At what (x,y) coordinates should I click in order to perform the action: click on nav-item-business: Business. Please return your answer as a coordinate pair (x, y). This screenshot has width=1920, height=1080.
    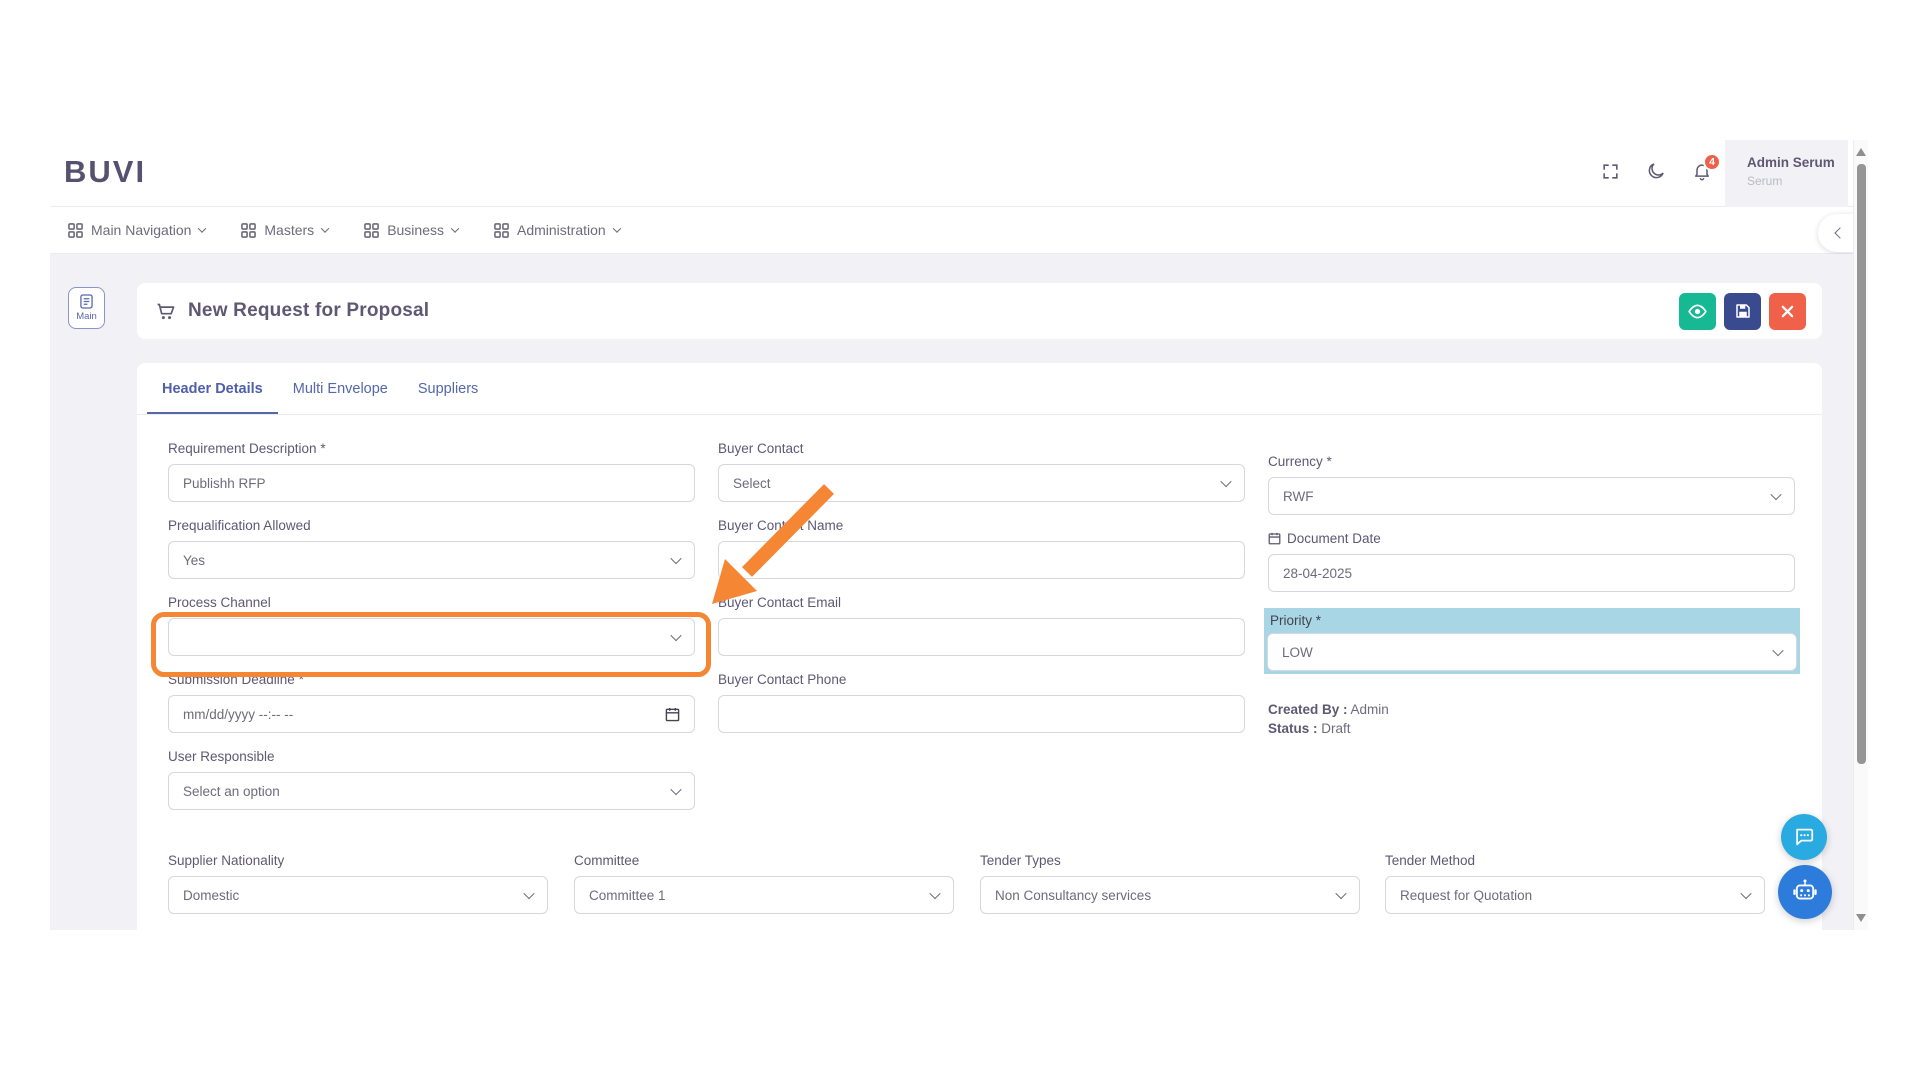
    Looking at the image, I should click on (412, 230).